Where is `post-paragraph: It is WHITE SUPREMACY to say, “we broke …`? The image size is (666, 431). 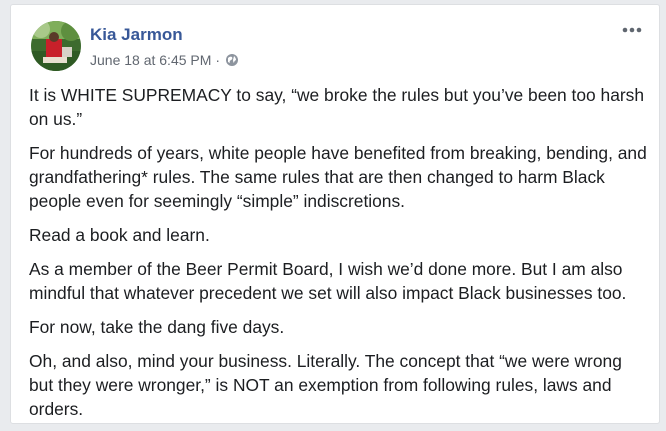 post-paragraph: It is WHITE SUPREMACY to say, “we broke … is located at coordinates (337, 107).